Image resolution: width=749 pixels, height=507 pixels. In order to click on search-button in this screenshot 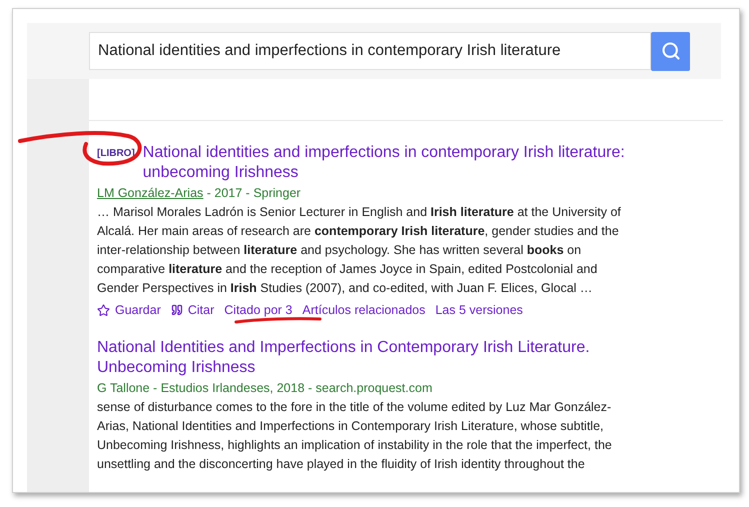, I will do `click(670, 51)`.